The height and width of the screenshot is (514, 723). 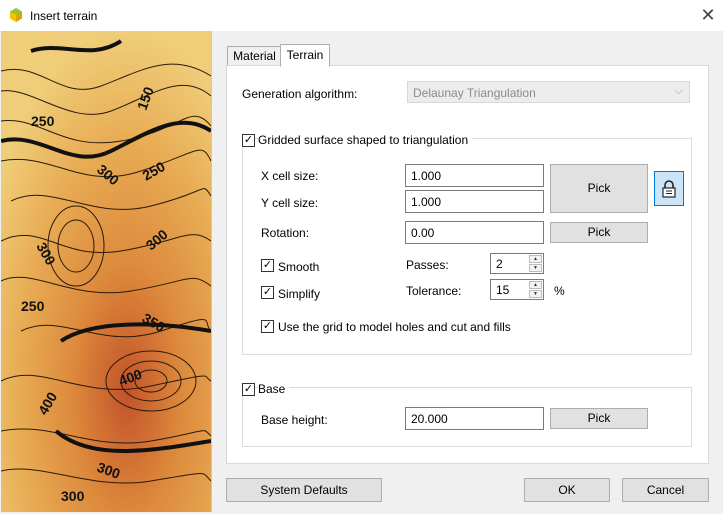 I want to click on ok-button: OK, so click(x=567, y=490).